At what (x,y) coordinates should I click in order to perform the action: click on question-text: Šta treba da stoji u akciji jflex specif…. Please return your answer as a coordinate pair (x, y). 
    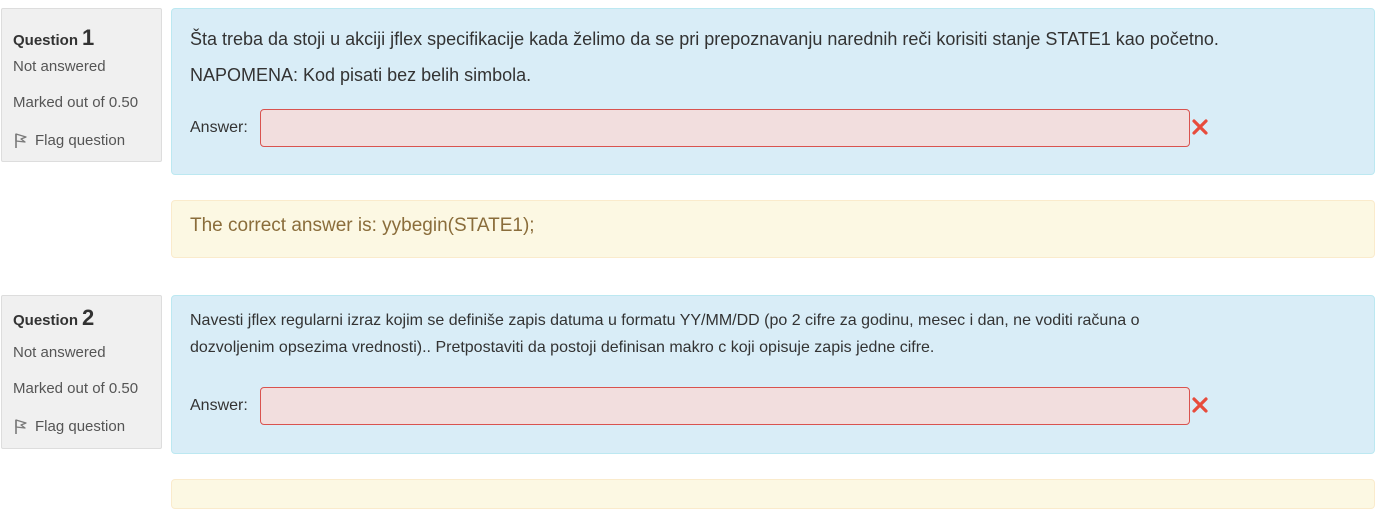
    Looking at the image, I should click on (762, 57).